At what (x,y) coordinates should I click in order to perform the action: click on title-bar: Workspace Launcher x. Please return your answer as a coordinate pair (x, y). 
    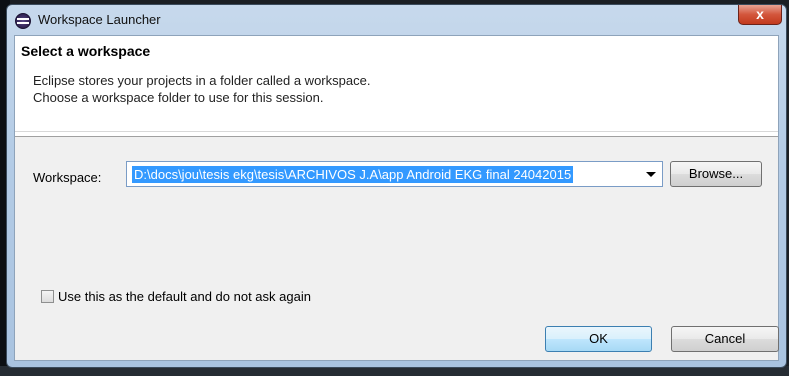
    Looking at the image, I should click on (396, 20).